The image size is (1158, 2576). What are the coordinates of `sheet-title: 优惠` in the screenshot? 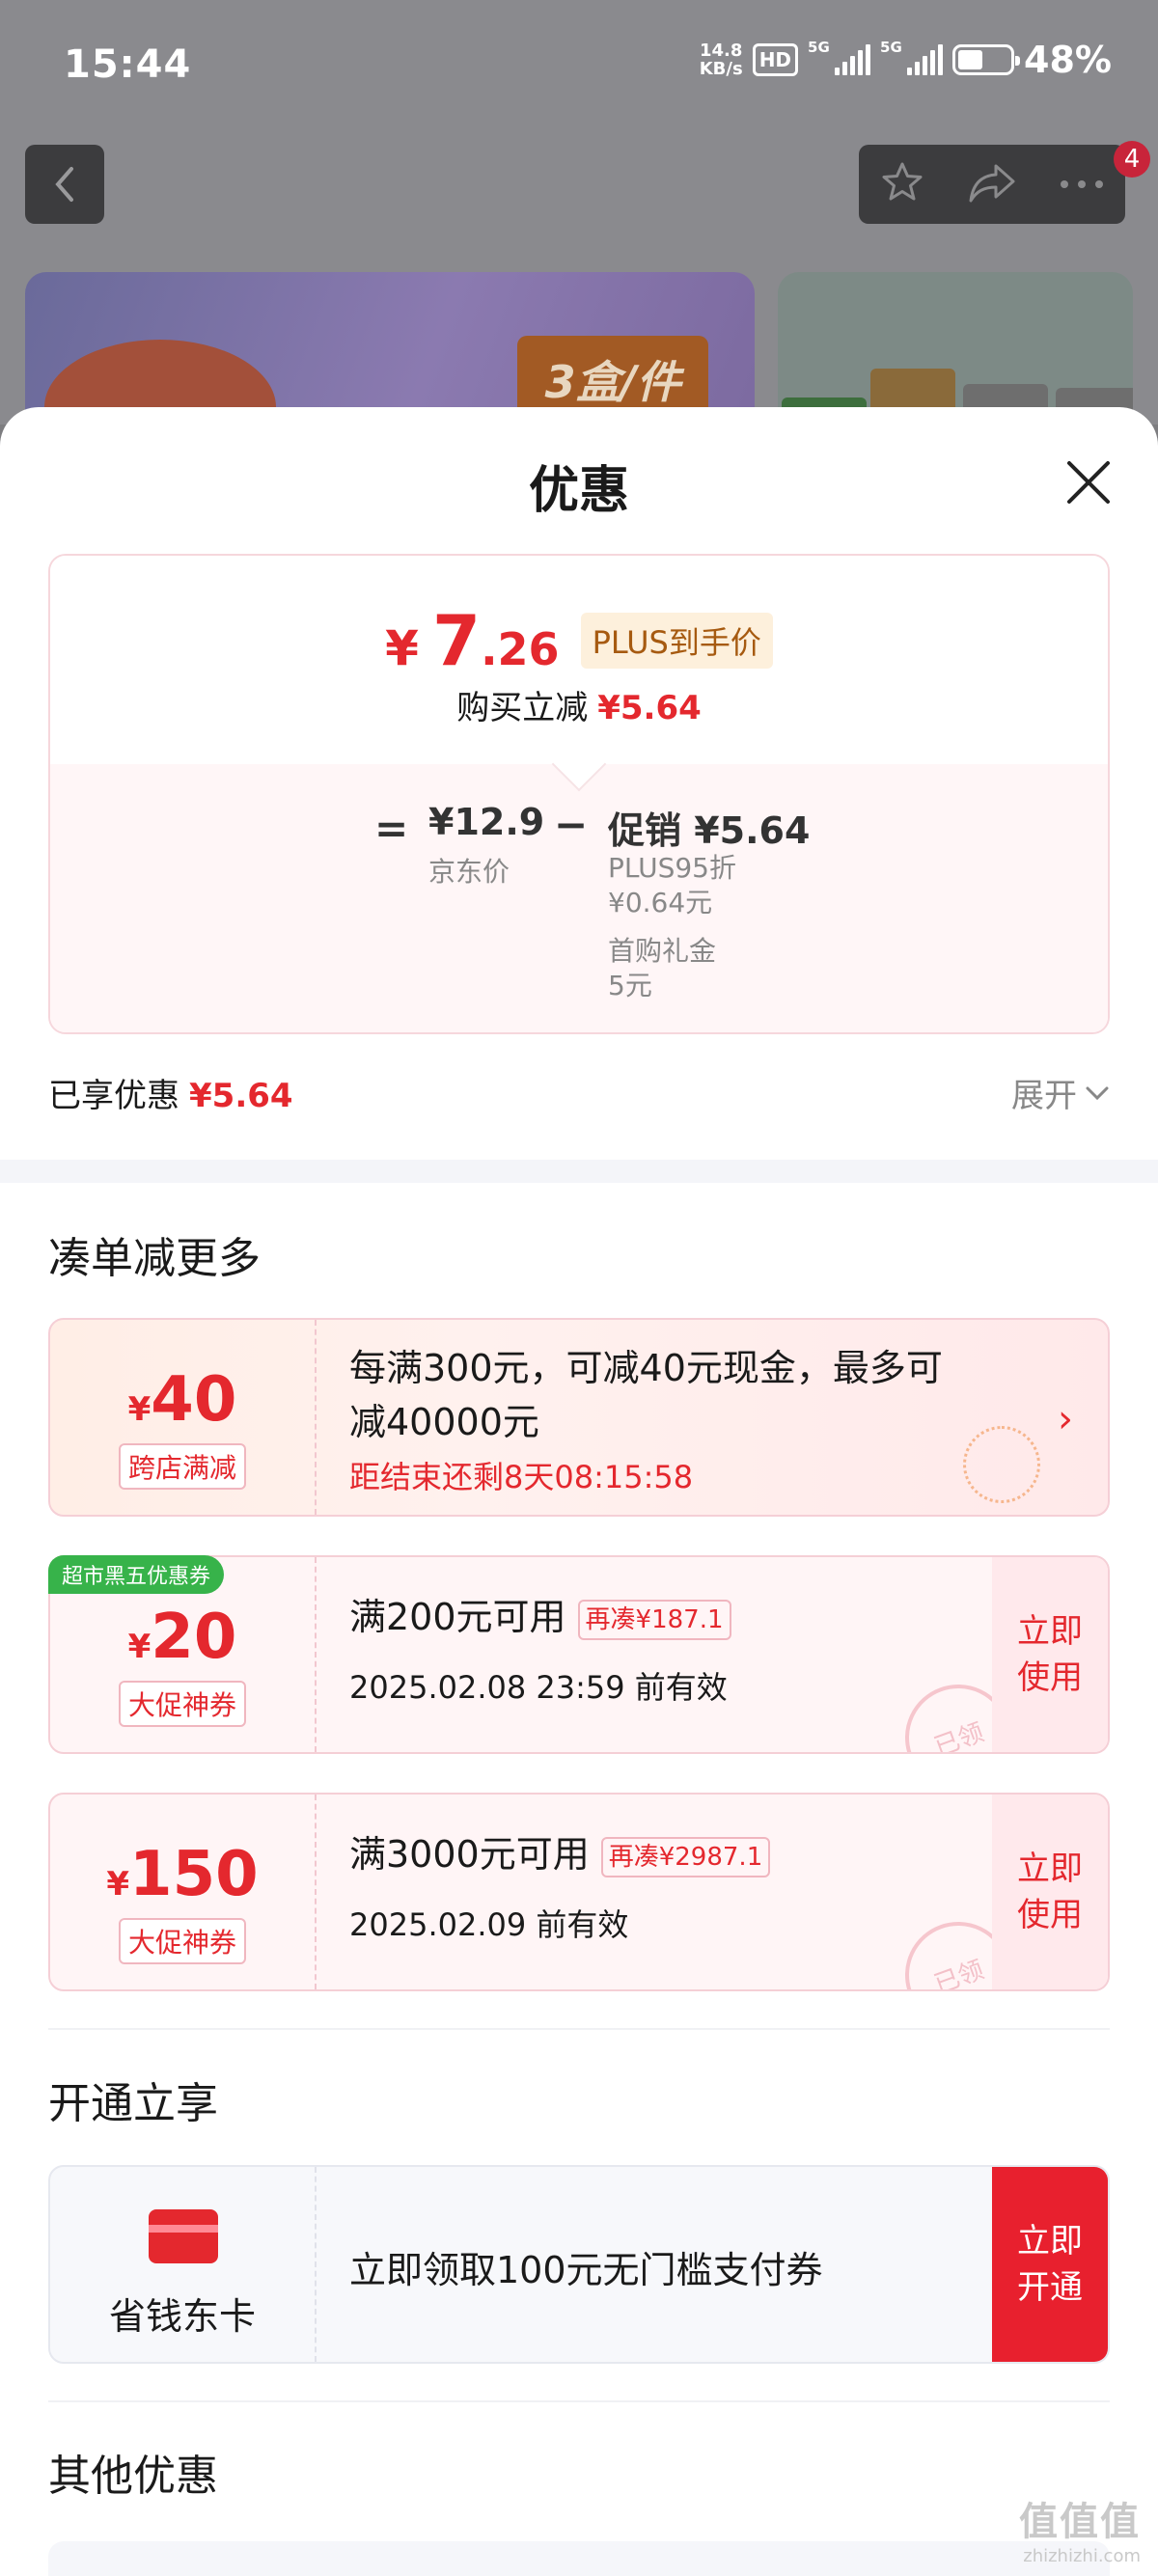 It's located at (578, 491).